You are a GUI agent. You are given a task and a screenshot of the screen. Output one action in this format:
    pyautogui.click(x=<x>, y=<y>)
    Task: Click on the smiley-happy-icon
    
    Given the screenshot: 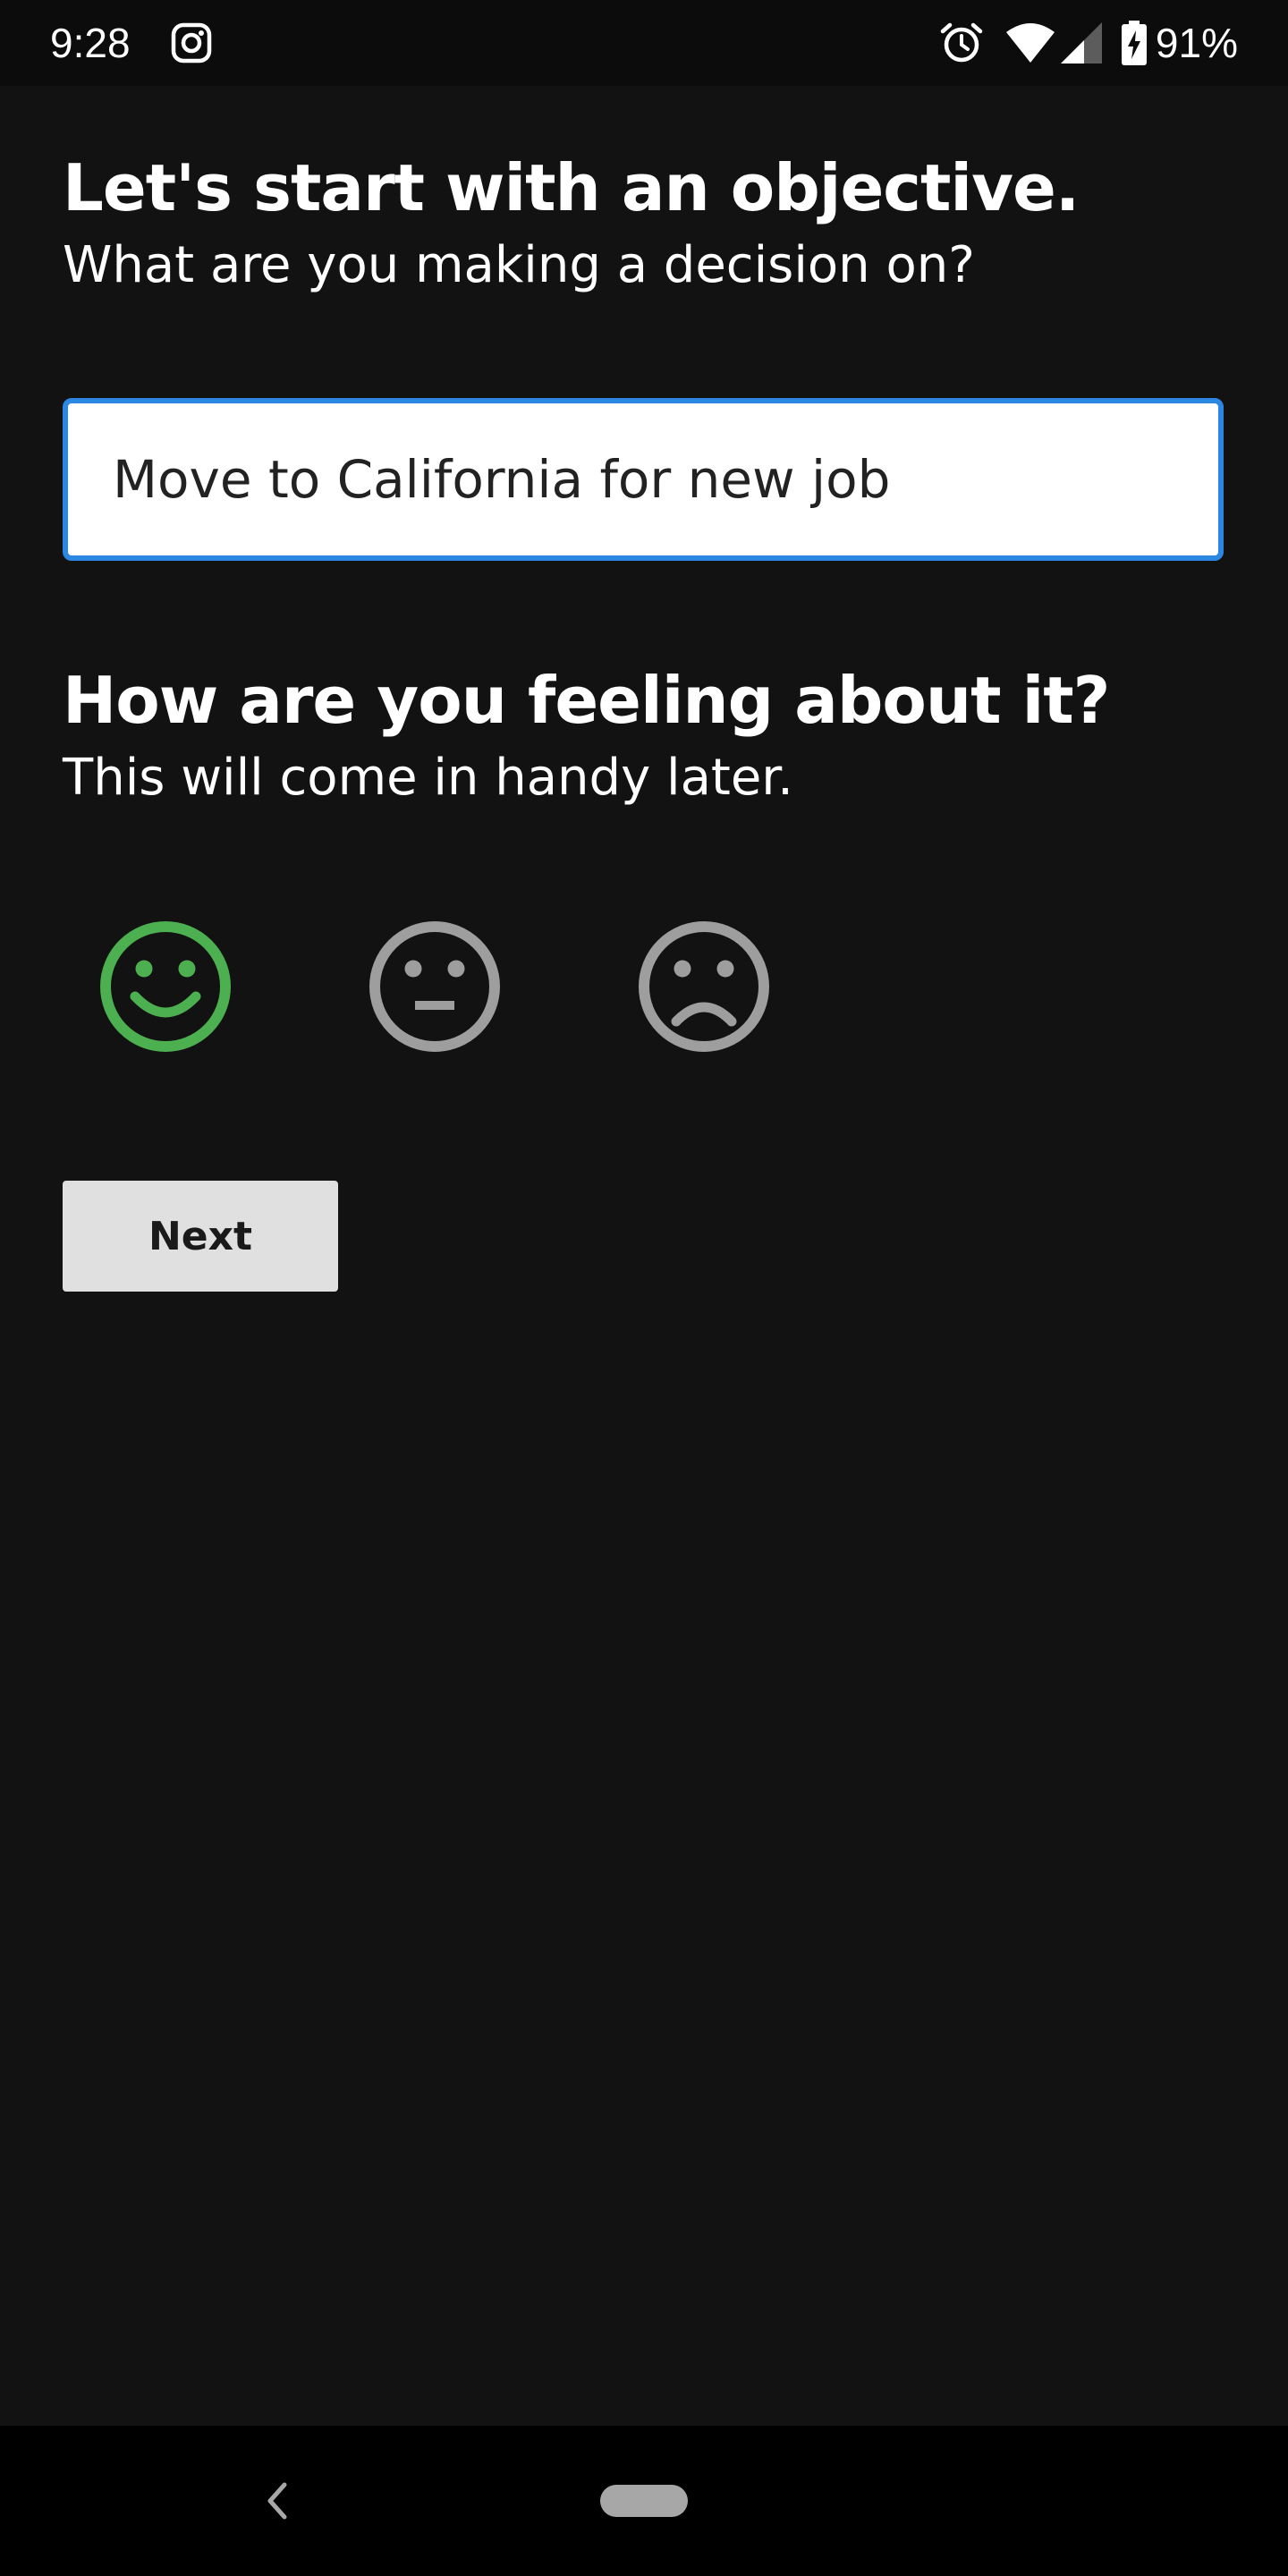 What is the action you would take?
    pyautogui.click(x=165, y=986)
    